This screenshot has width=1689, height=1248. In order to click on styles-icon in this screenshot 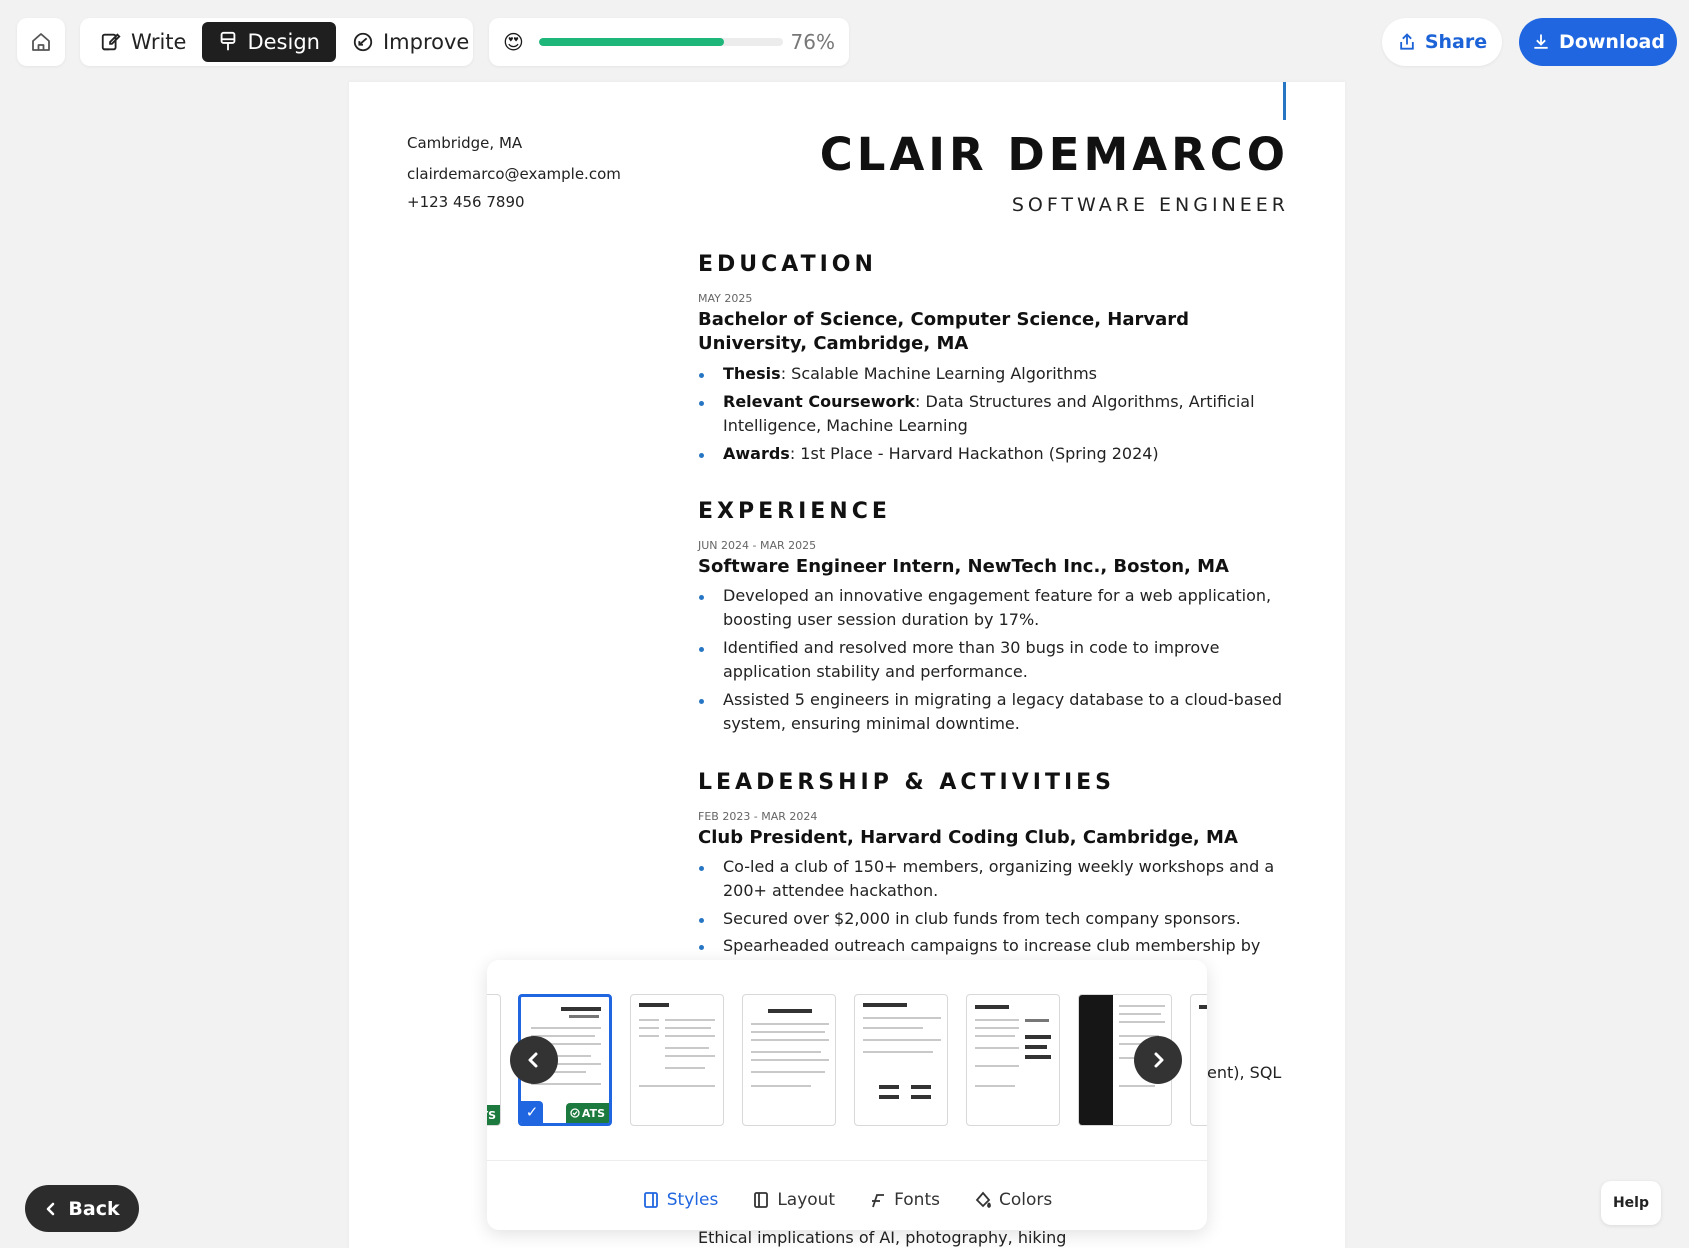, I will do `click(650, 1200)`.